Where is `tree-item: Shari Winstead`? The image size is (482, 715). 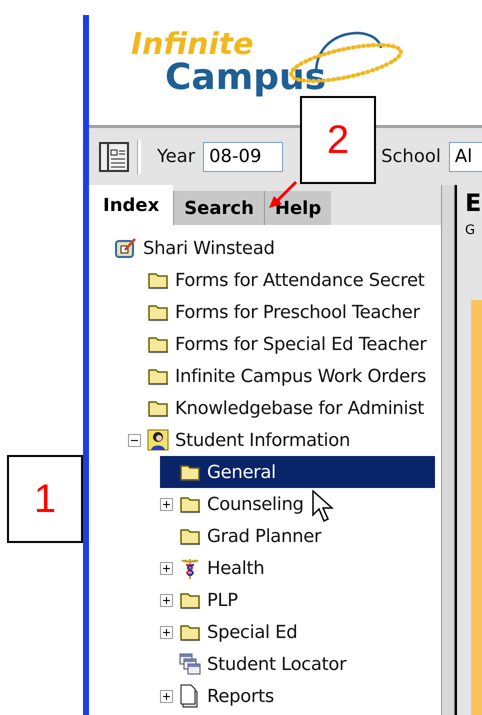
tree-item: Shari Winstead is located at coordinates (268, 248).